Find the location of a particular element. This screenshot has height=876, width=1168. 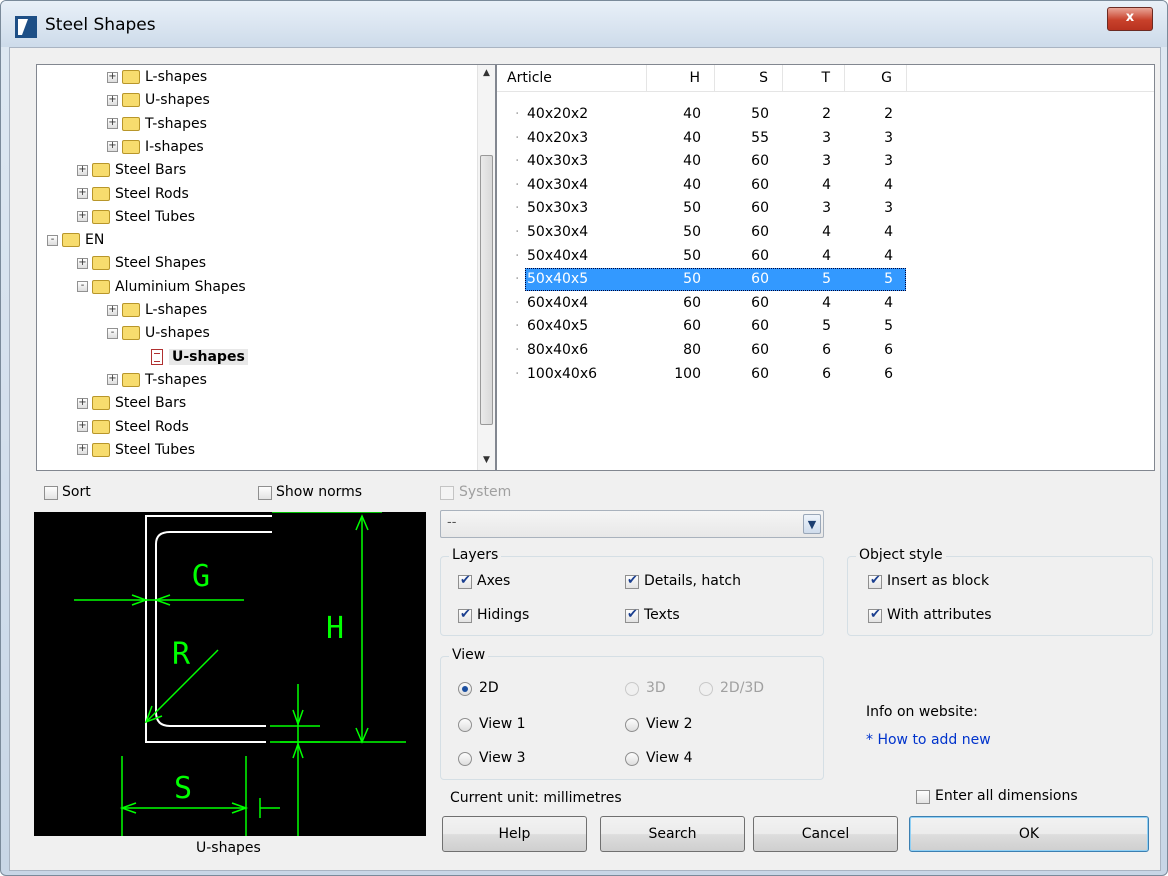

tree-scrollbar: ▲ ▼ is located at coordinates (486, 267).